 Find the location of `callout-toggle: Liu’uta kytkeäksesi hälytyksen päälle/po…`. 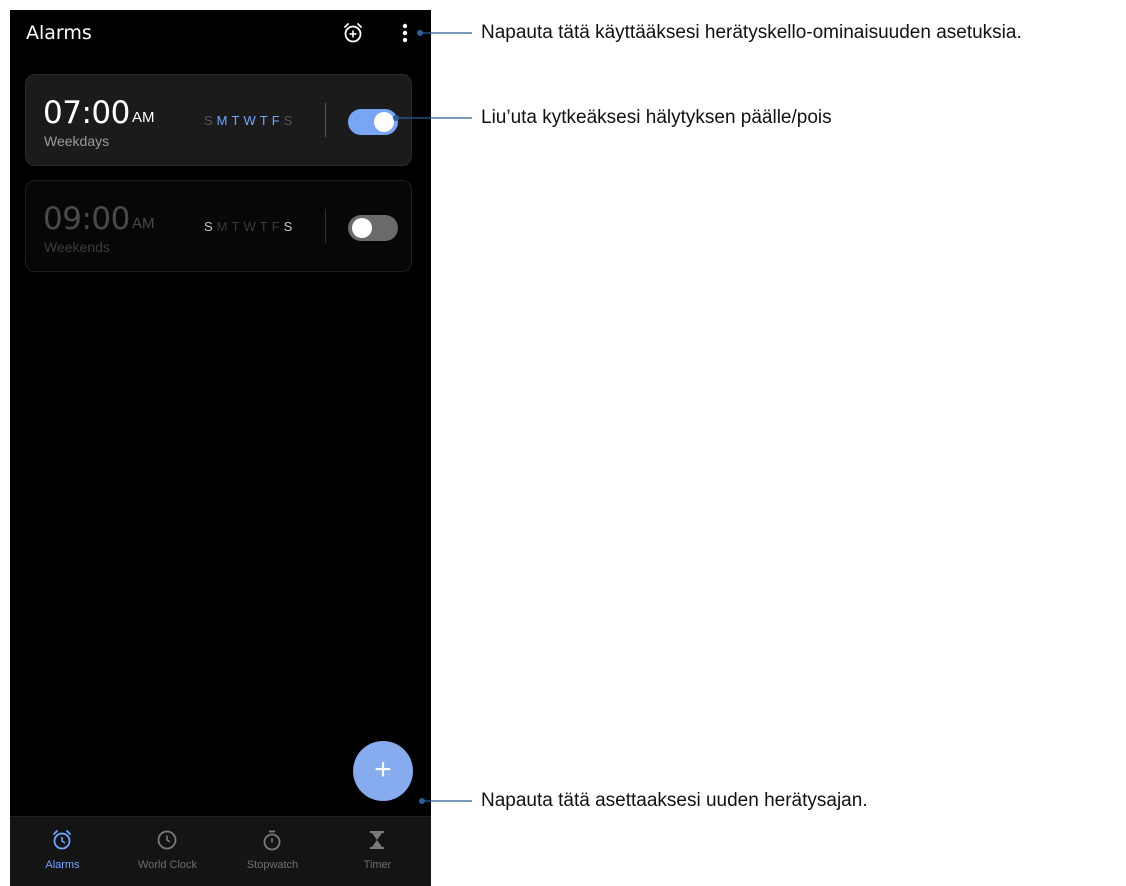

callout-toggle: Liu’uta kytkeäksesi hälytyksen päälle/po… is located at coordinates (656, 117).